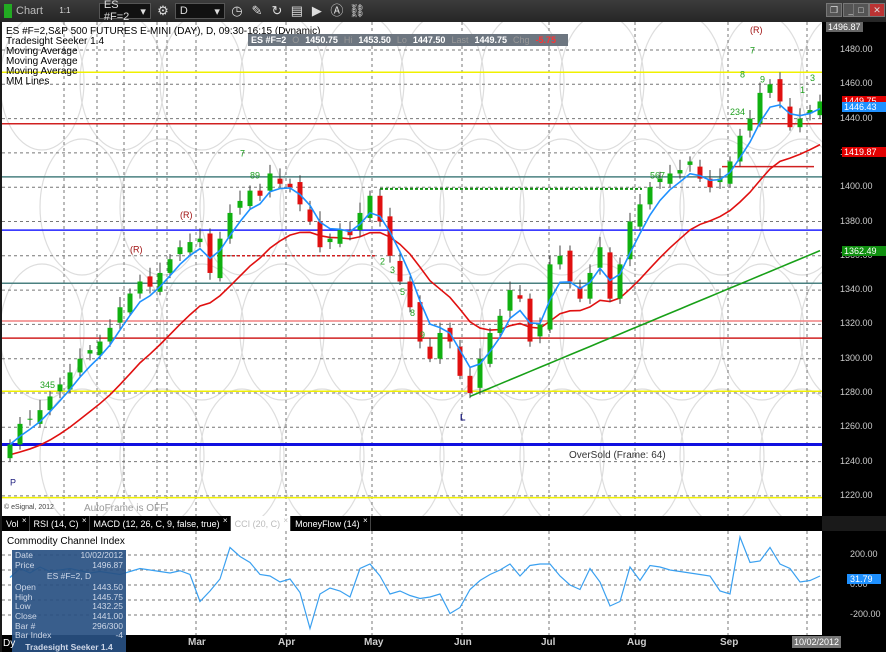 Image resolution: width=886 pixels, height=652 pixels. I want to click on seeker-marker: 8, so click(742, 74).